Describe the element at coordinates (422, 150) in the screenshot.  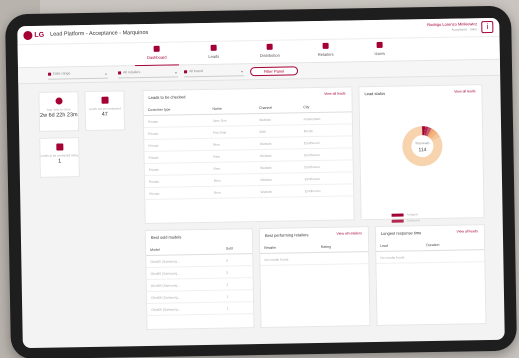
I see `donut-center-value: 114` at that location.